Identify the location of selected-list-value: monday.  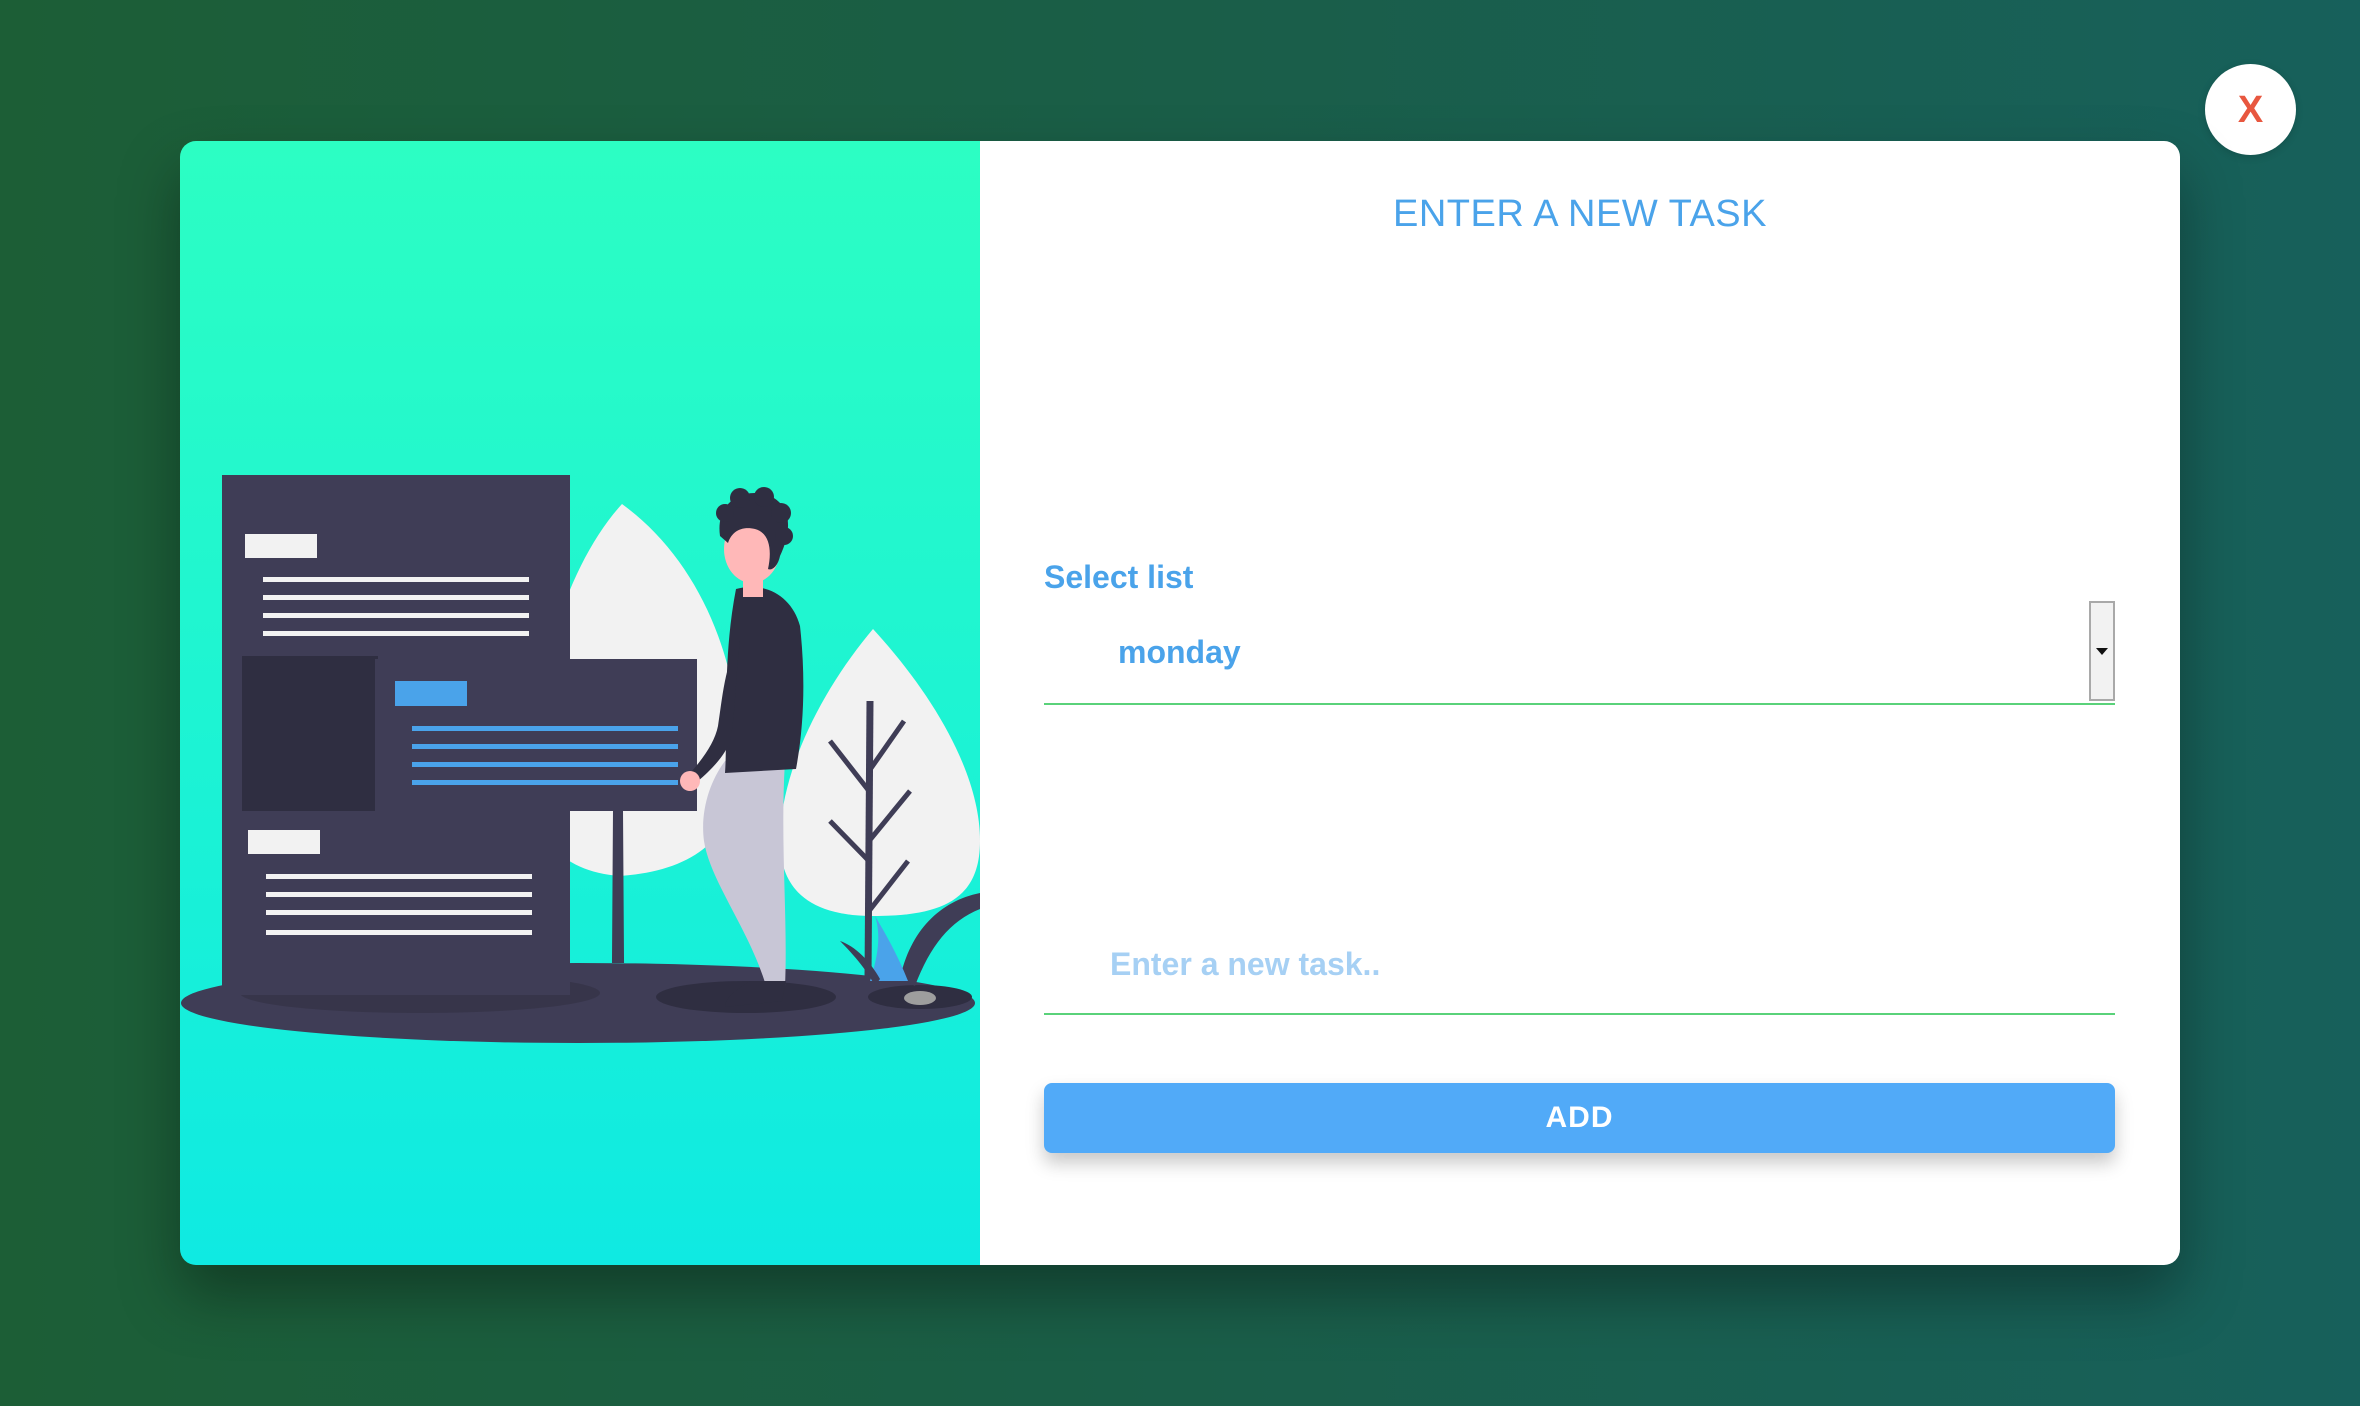
(1179, 652).